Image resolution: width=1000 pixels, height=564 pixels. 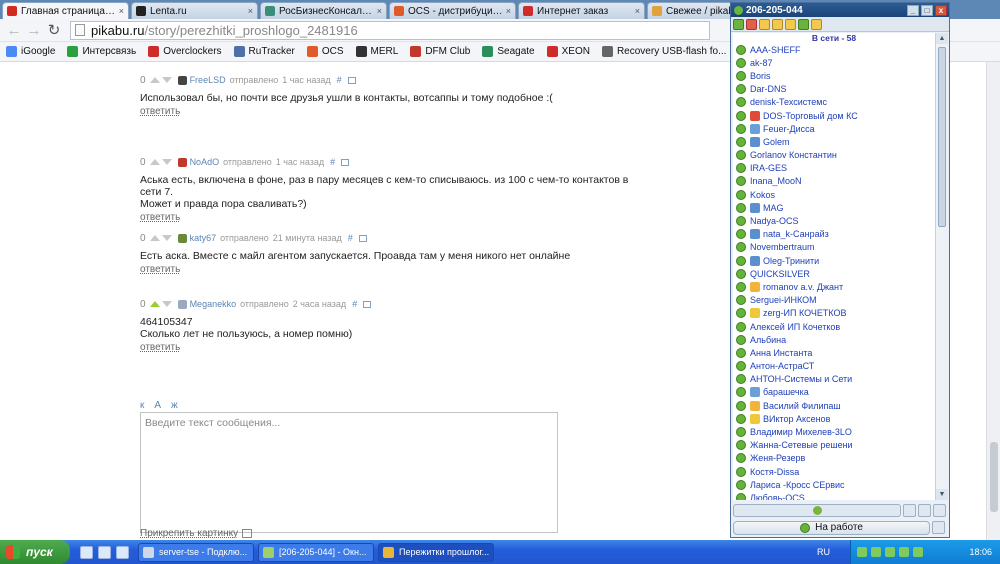 What do you see at coordinates (440, 51) in the screenshot?
I see `bookmark-item: DFM Club` at bounding box center [440, 51].